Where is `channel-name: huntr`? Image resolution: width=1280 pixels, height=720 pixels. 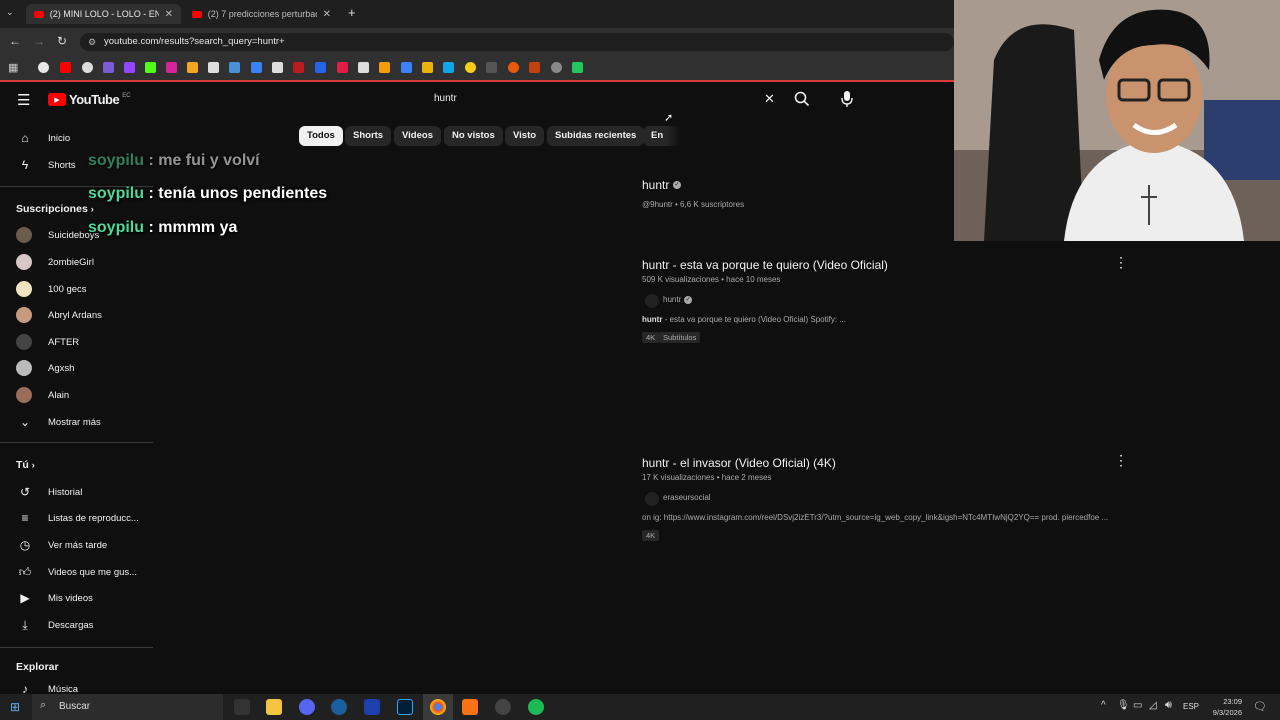 channel-name: huntr is located at coordinates (655, 185).